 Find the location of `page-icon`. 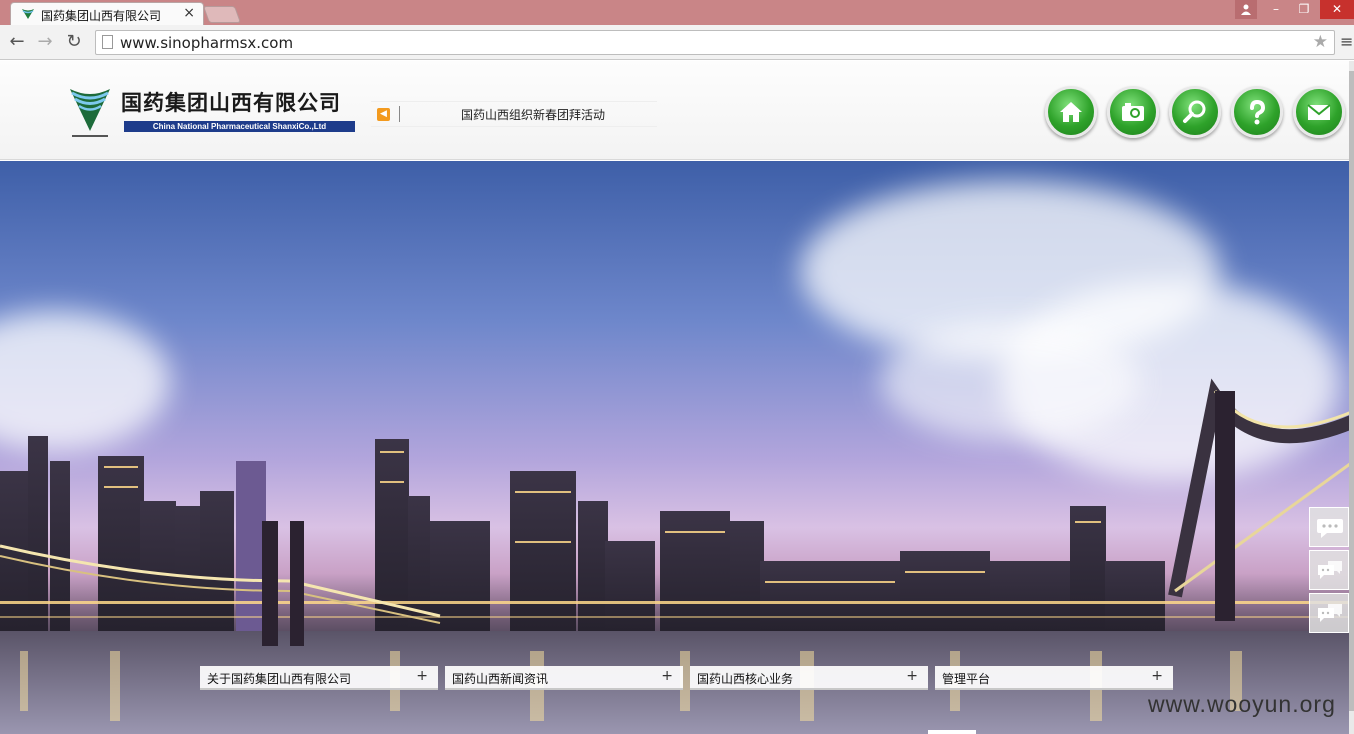

page-icon is located at coordinates (107, 42).